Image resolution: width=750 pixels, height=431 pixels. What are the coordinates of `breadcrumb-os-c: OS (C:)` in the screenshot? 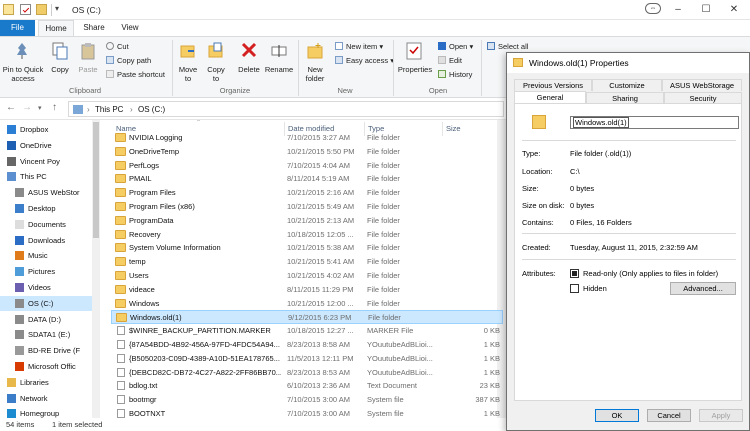 It's located at (151, 109).